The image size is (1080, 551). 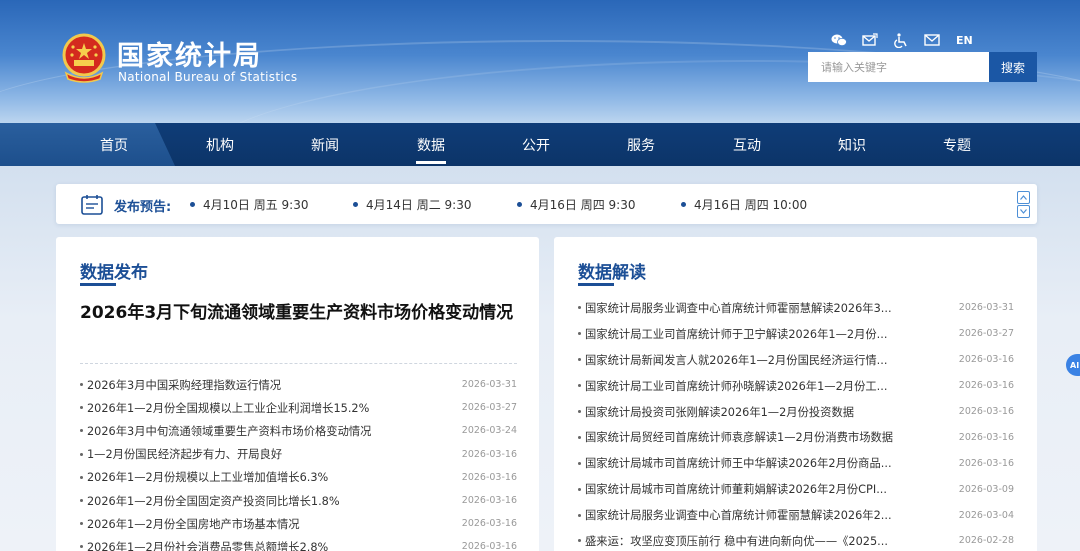 I want to click on nav-item-topics: 专题, so click(x=957, y=144).